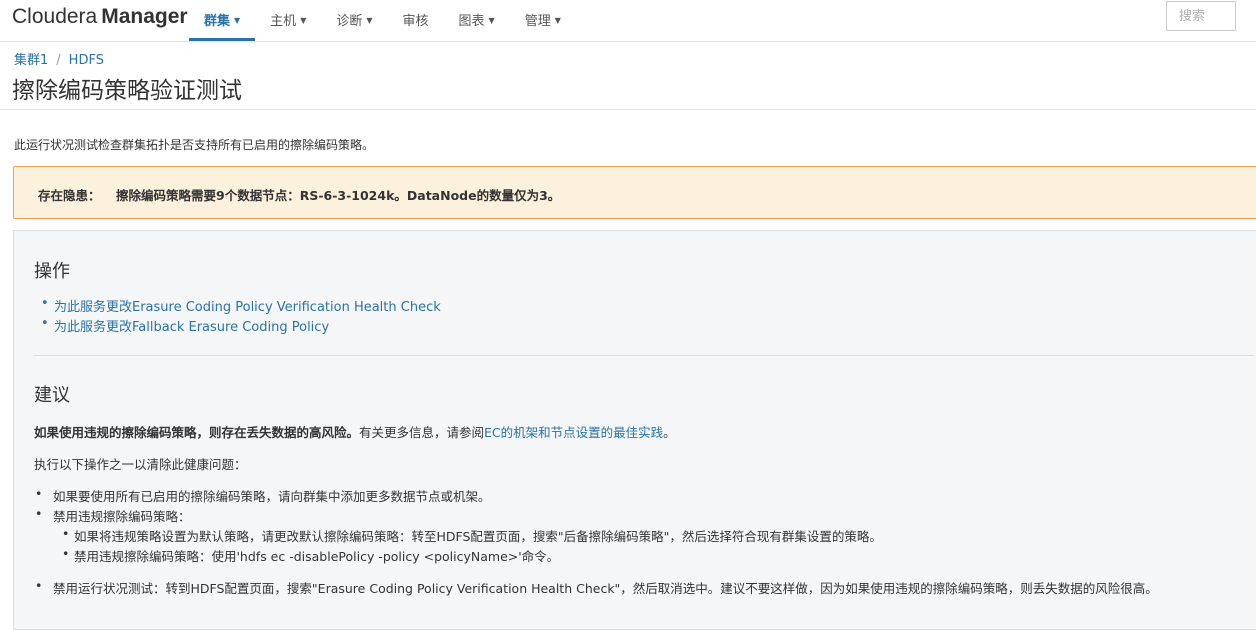 This screenshot has height=630, width=1256. Describe the element at coordinates (191, 327) in the screenshot. I see `change-fallback-policy-link: 为此服务更改Fallback Erasure Coding Policy` at that location.